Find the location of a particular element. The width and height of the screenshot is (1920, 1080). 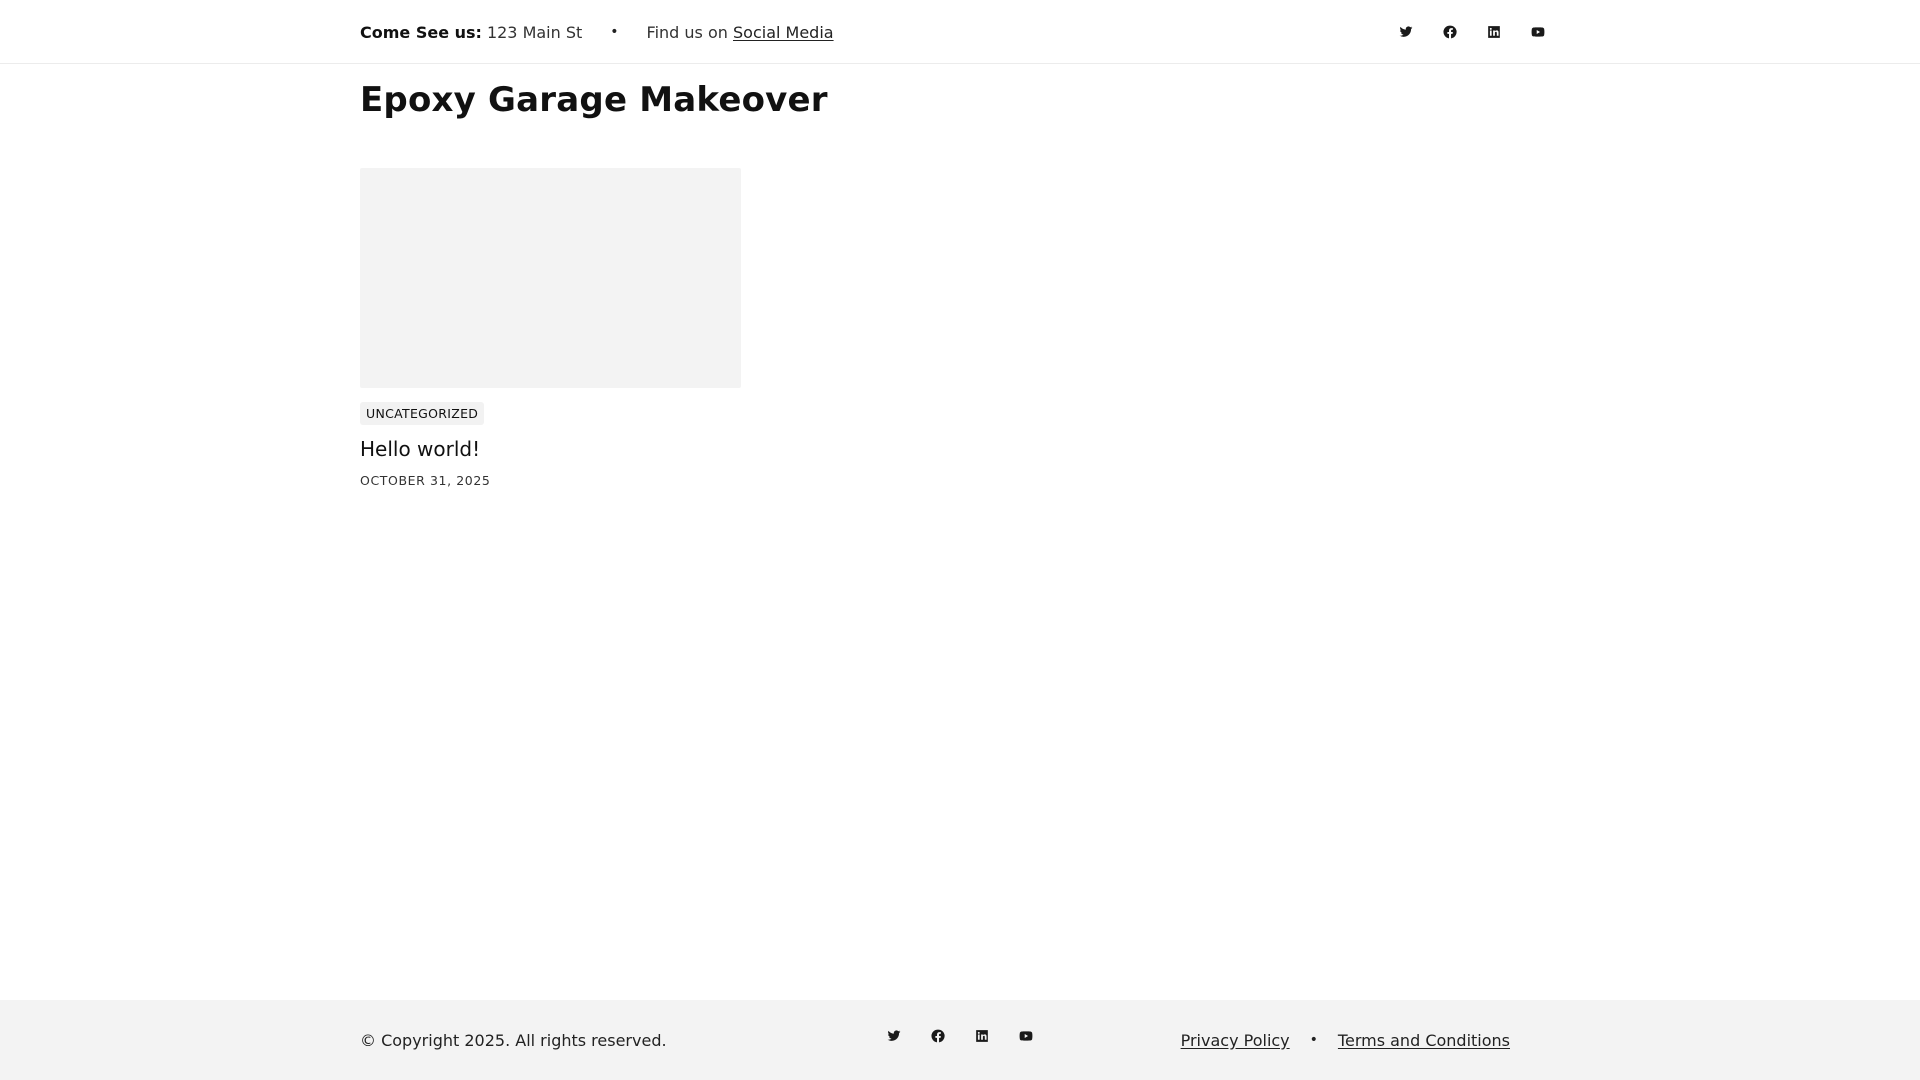

privacy-policy-link: Privacy Policy is located at coordinates (1235, 1040).